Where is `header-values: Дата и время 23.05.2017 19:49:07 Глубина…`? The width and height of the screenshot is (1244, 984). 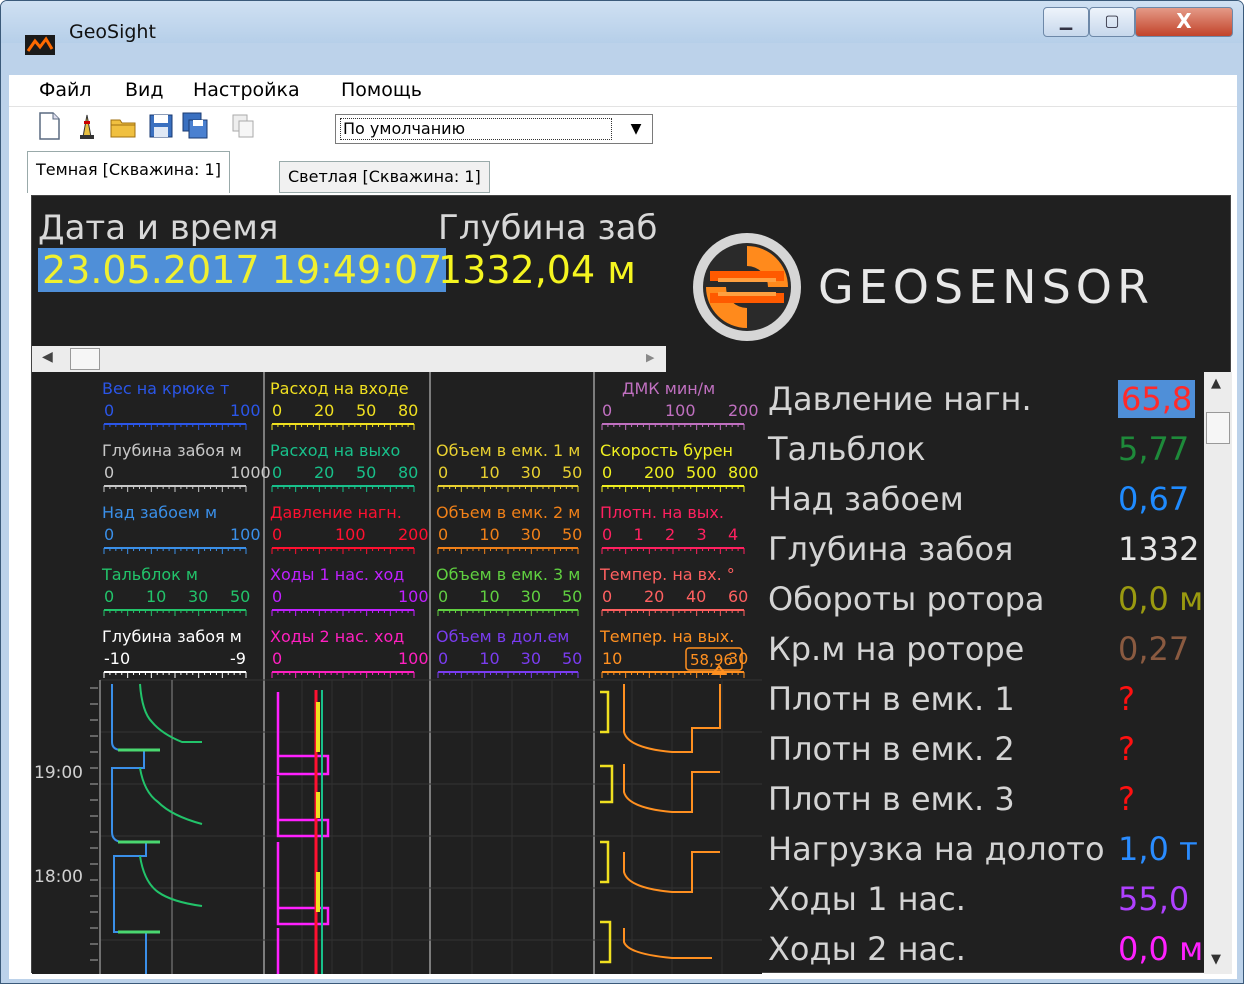
header-values: Дата и время 23.05.2017 19:49:07 Глубина… is located at coordinates (362, 271).